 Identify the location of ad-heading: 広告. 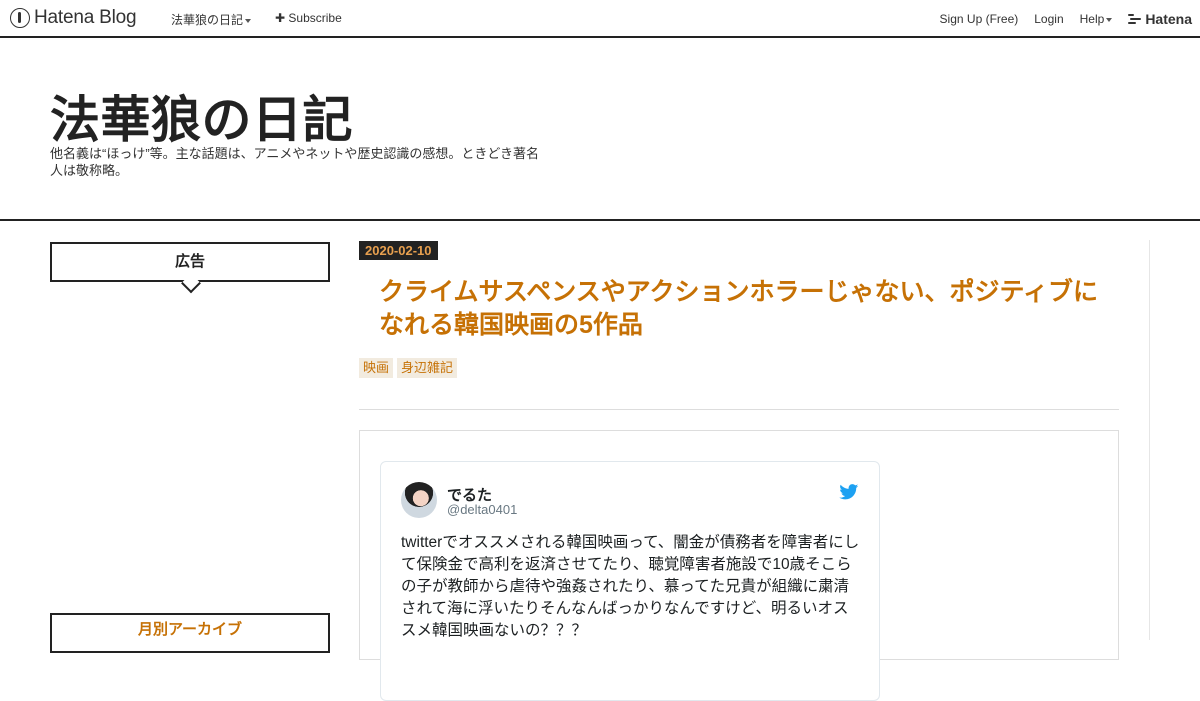
(190, 262).